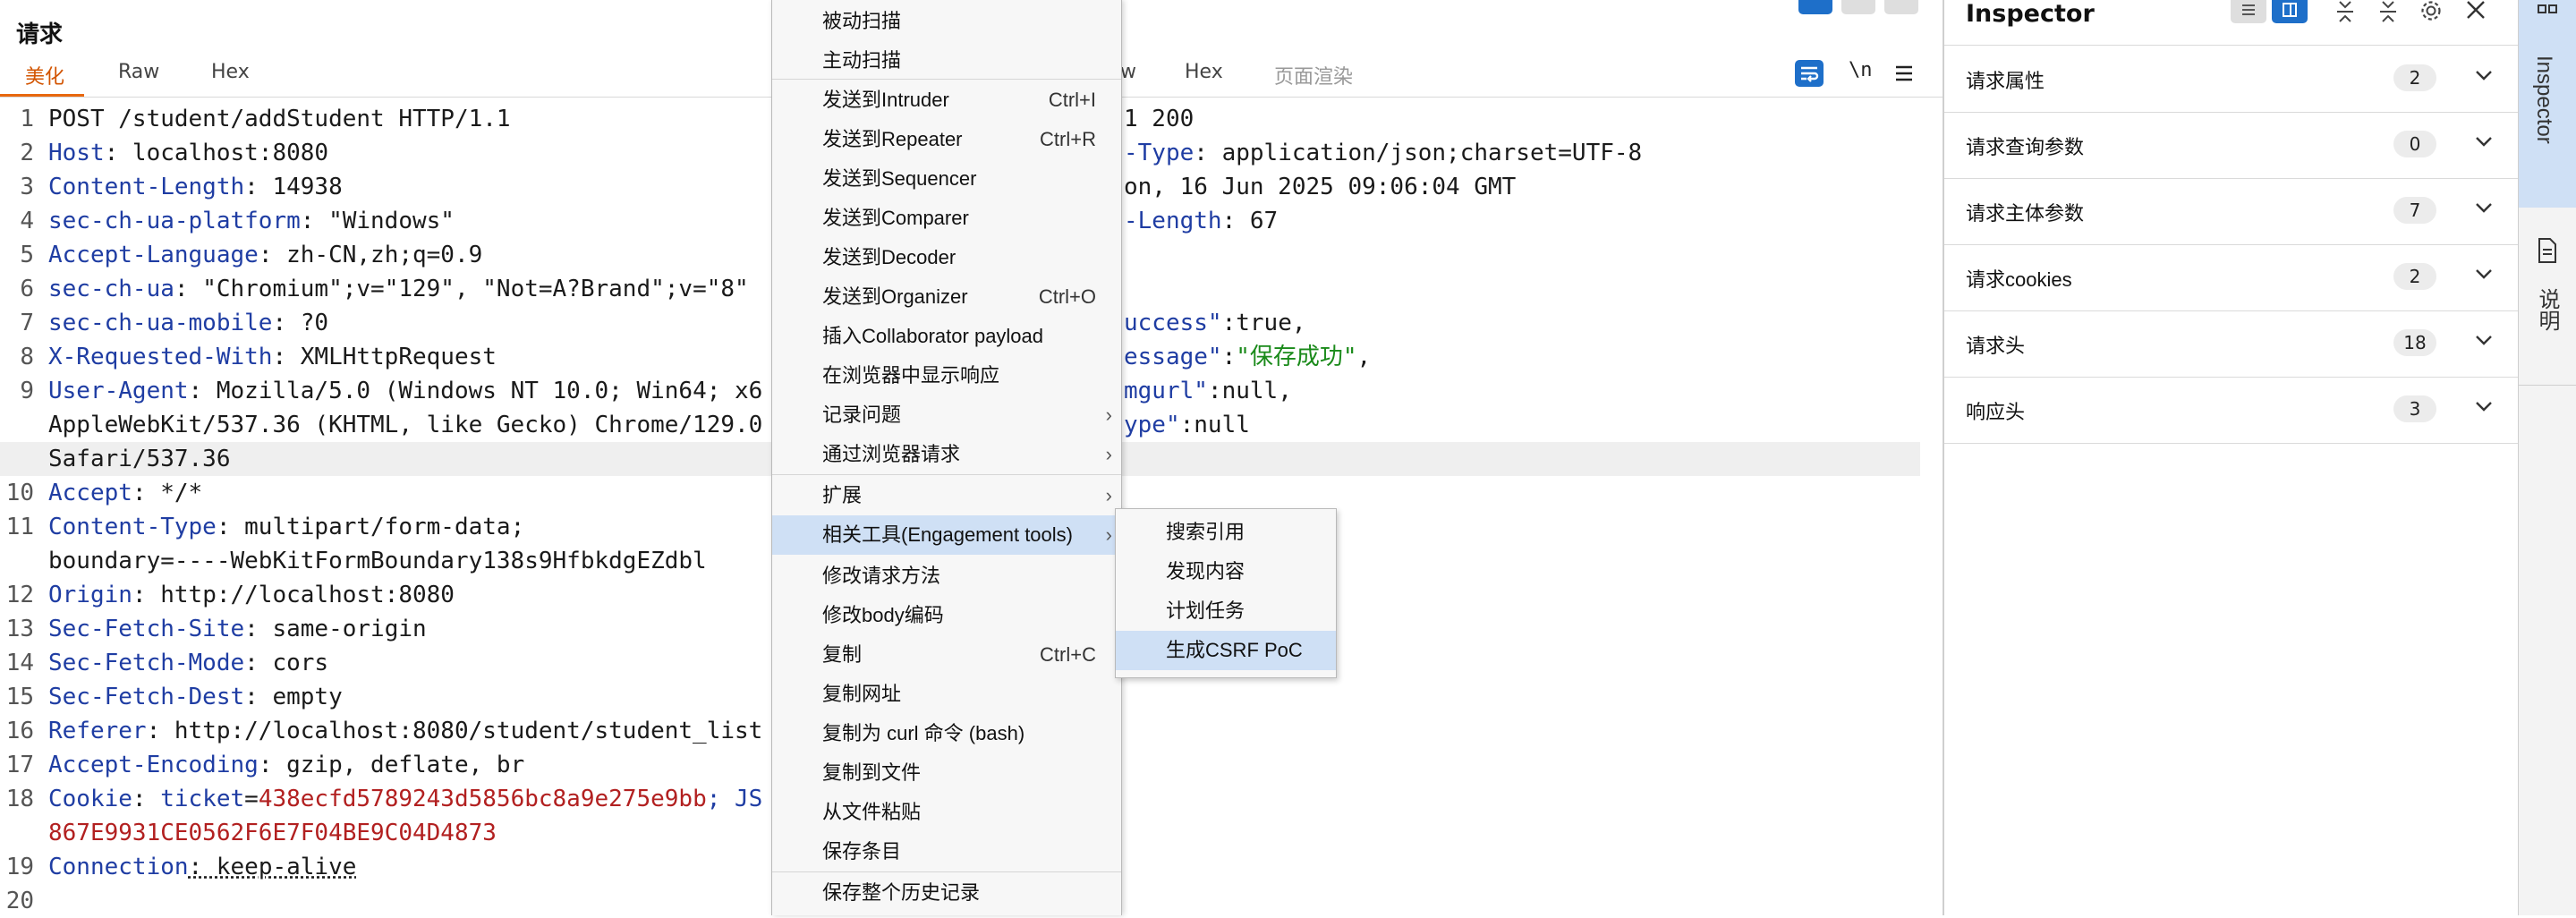 The image size is (2576, 918). What do you see at coordinates (2547, 300) in the screenshot?
I see `side-tab-notes: 说明` at bounding box center [2547, 300].